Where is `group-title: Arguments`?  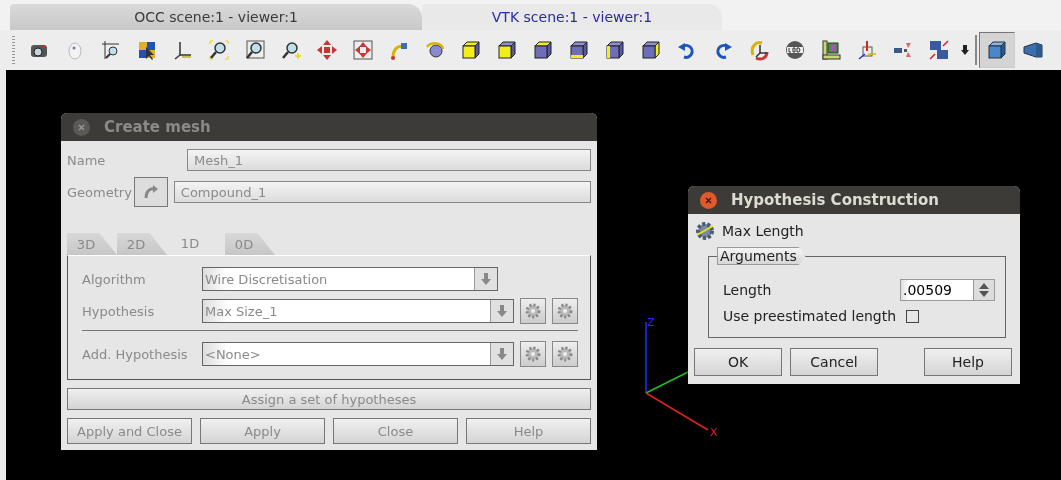
group-title: Arguments is located at coordinates (761, 256).